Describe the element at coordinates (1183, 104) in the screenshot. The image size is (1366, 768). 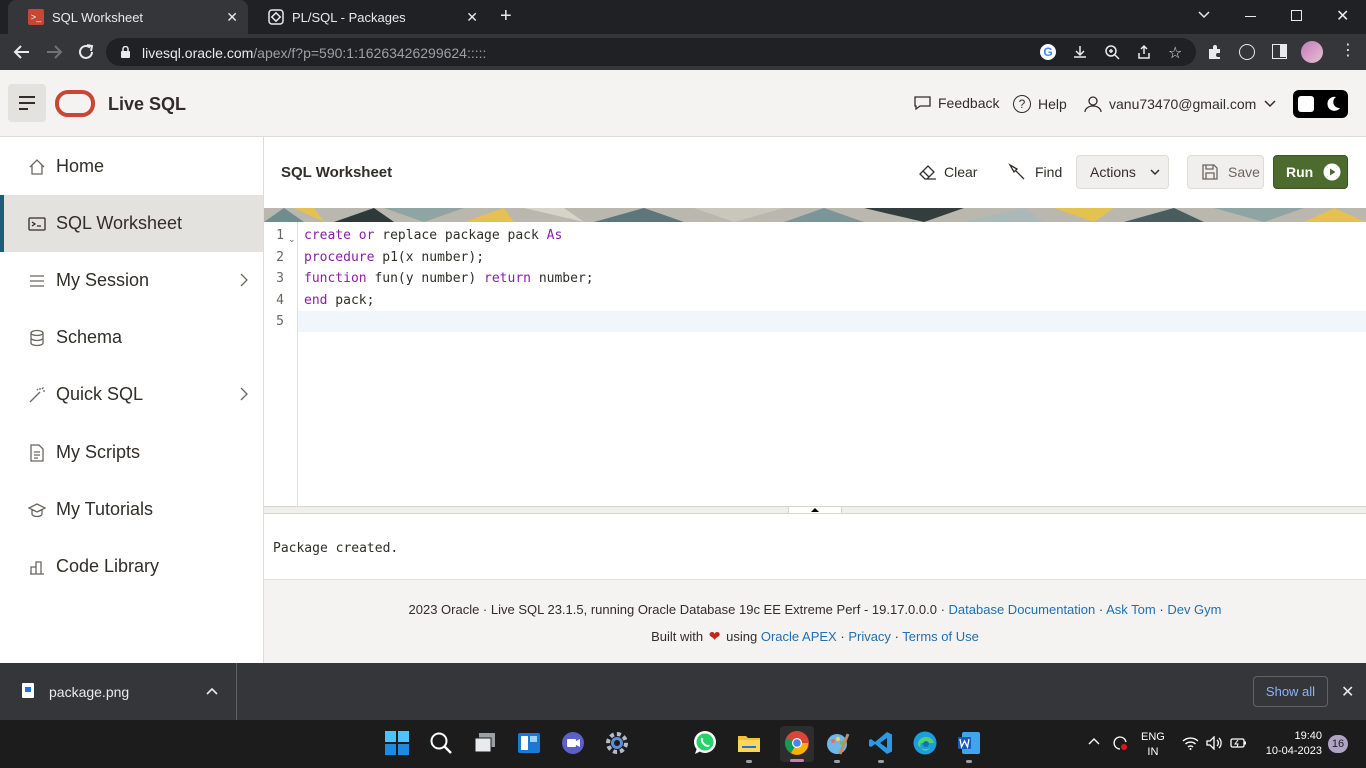
I see `user-email: vanu73470@gmail.com` at that location.